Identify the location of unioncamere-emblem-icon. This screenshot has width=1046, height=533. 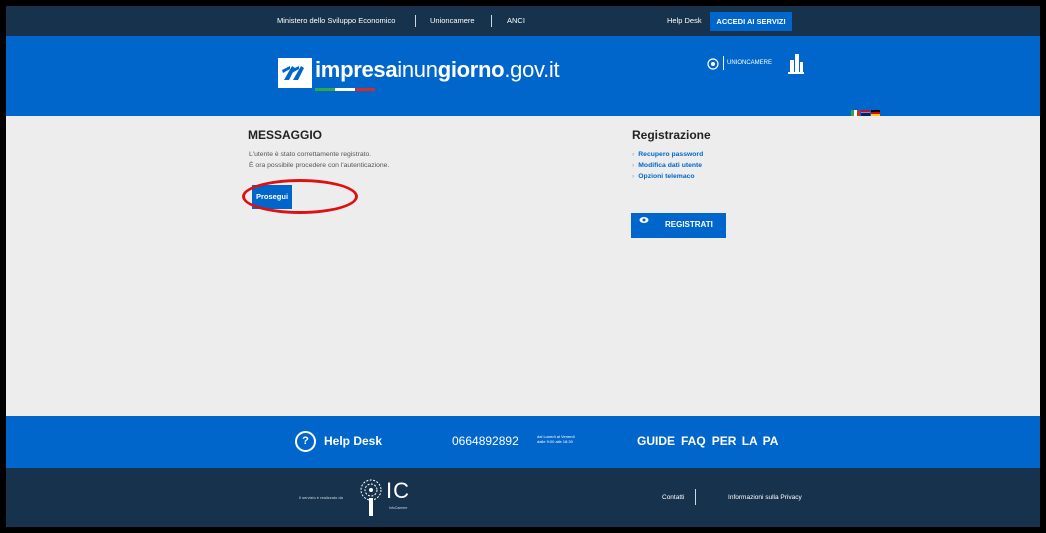
(713, 64).